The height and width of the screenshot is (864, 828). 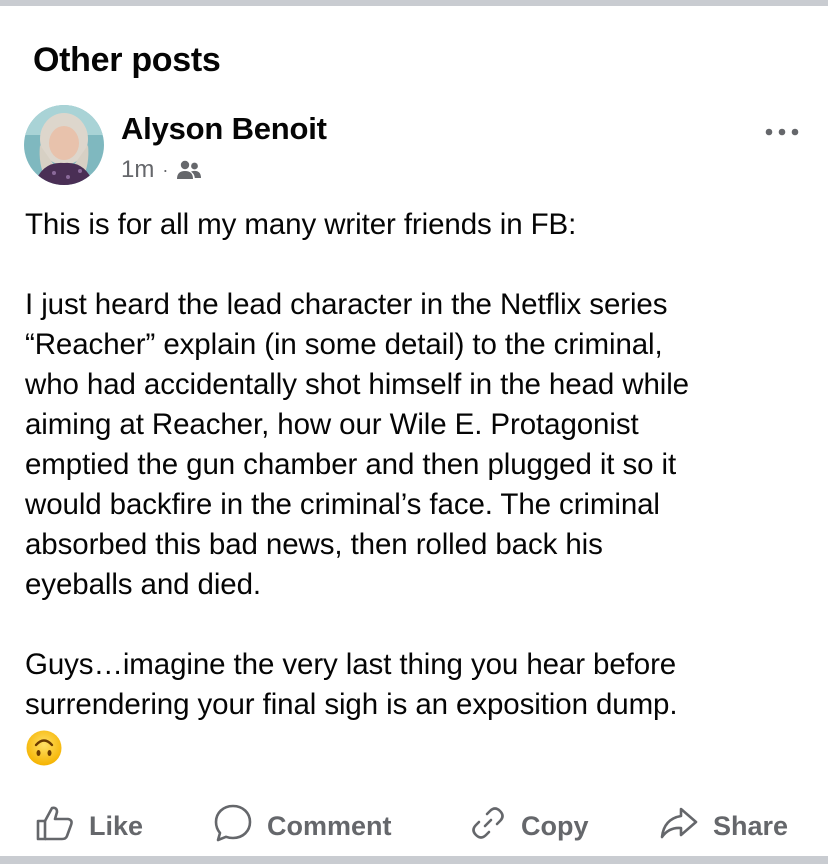 I want to click on post-meta: 1m ·, so click(x=161, y=170).